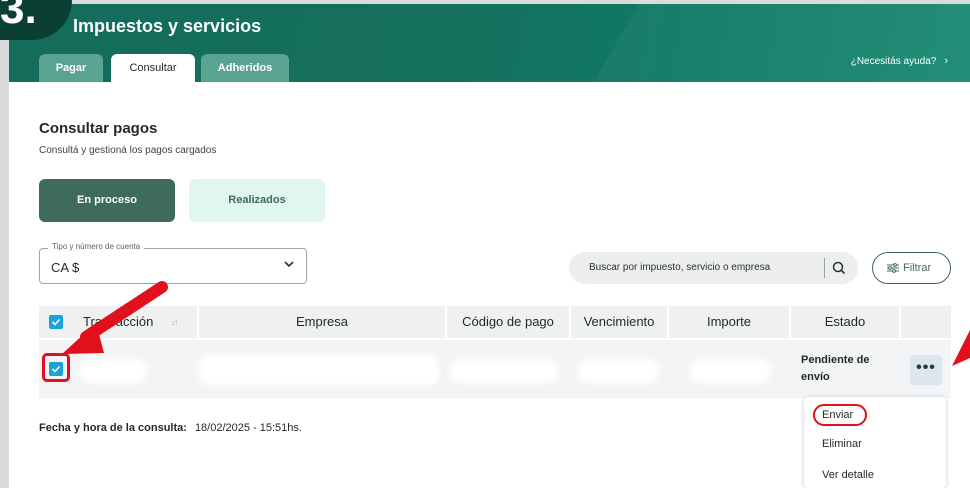  I want to click on column-header-codigo-pago: Código de pago, so click(508, 321).